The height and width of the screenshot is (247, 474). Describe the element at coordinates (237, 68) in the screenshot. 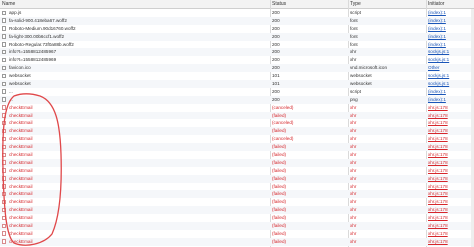

I see `request-row: favicon.ico 200 vnd.microsoft.icon Other` at that location.